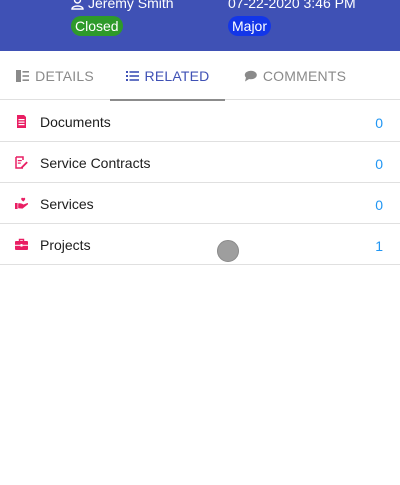 This screenshot has width=400, height=485. What do you see at coordinates (250, 26) in the screenshot?
I see `severity-badge: Major` at bounding box center [250, 26].